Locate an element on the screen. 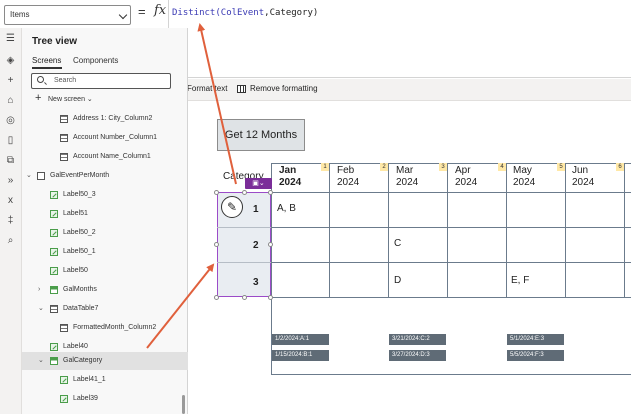  month-index-badge: 4 is located at coordinates (502, 167).